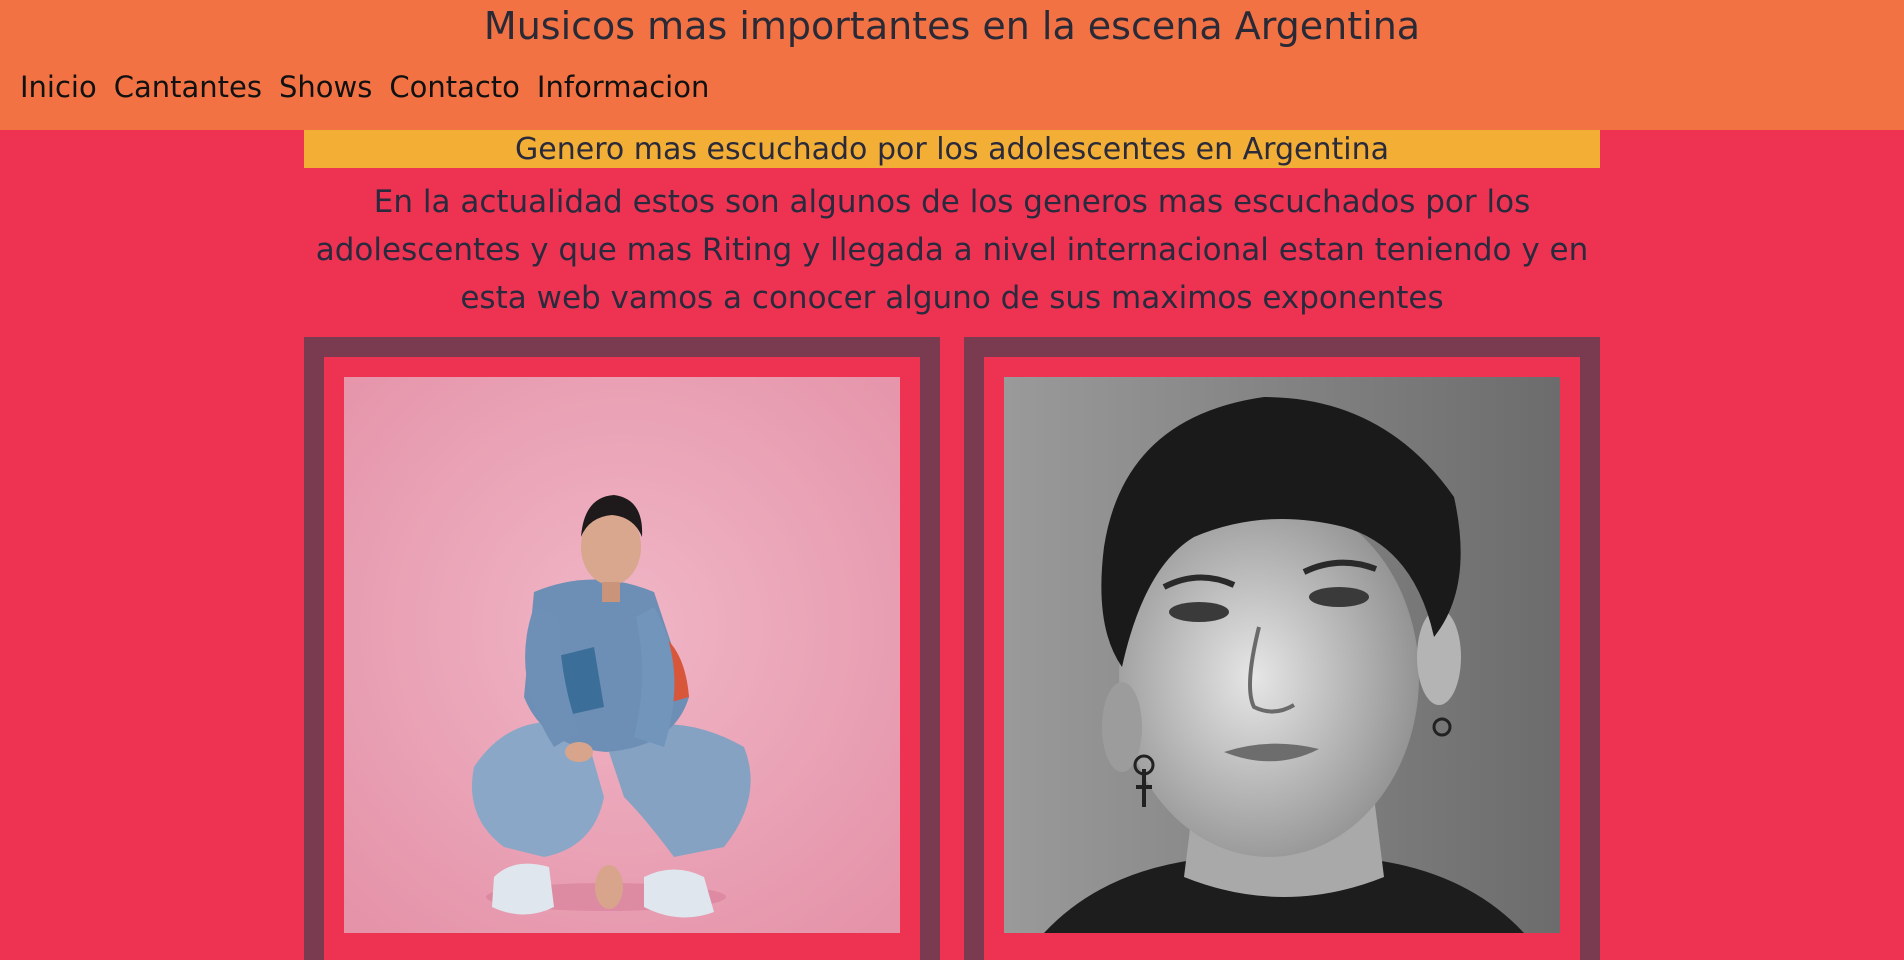  I want to click on nav-link-contacto: Contacto, so click(454, 87).